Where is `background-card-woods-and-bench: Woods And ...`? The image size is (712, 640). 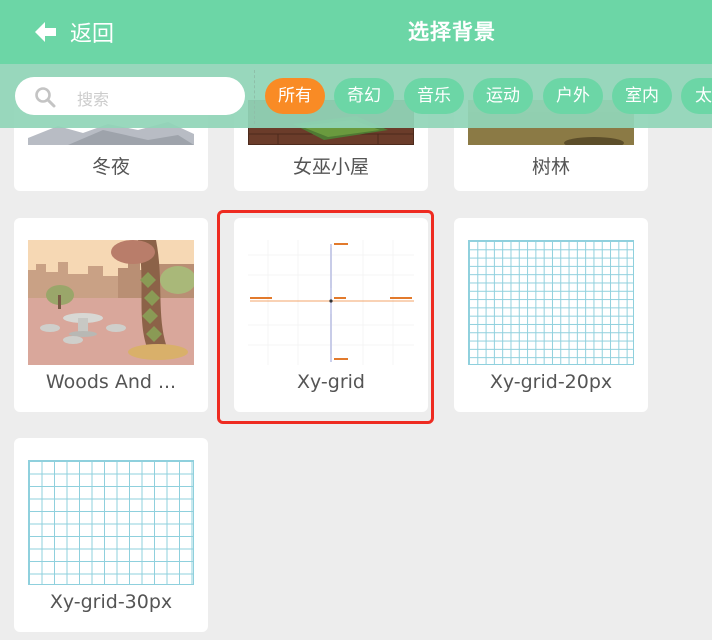
background-card-woods-and-bench: Woods And ... is located at coordinates (111, 315).